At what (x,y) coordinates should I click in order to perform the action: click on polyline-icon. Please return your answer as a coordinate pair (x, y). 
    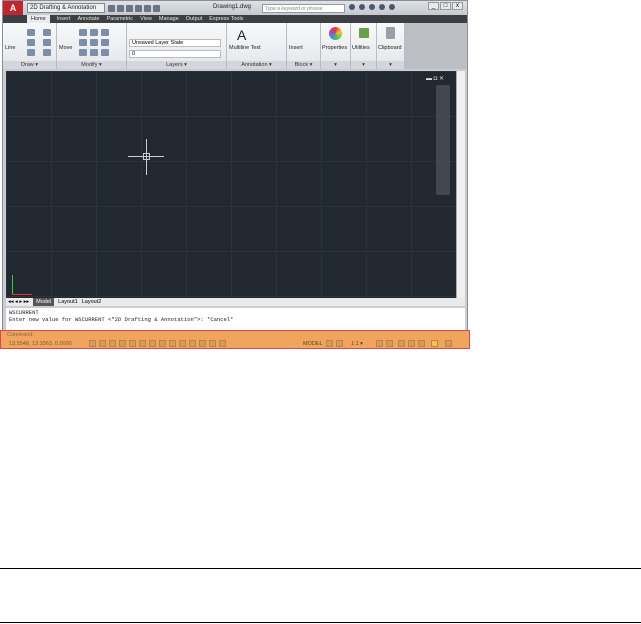
    Looking at the image, I should click on (31, 32).